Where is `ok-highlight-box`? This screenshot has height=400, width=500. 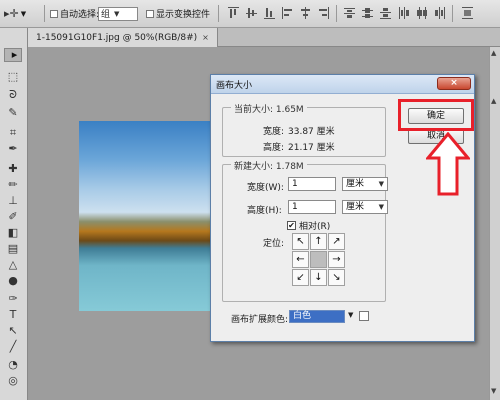 ok-highlight-box is located at coordinates (436, 115).